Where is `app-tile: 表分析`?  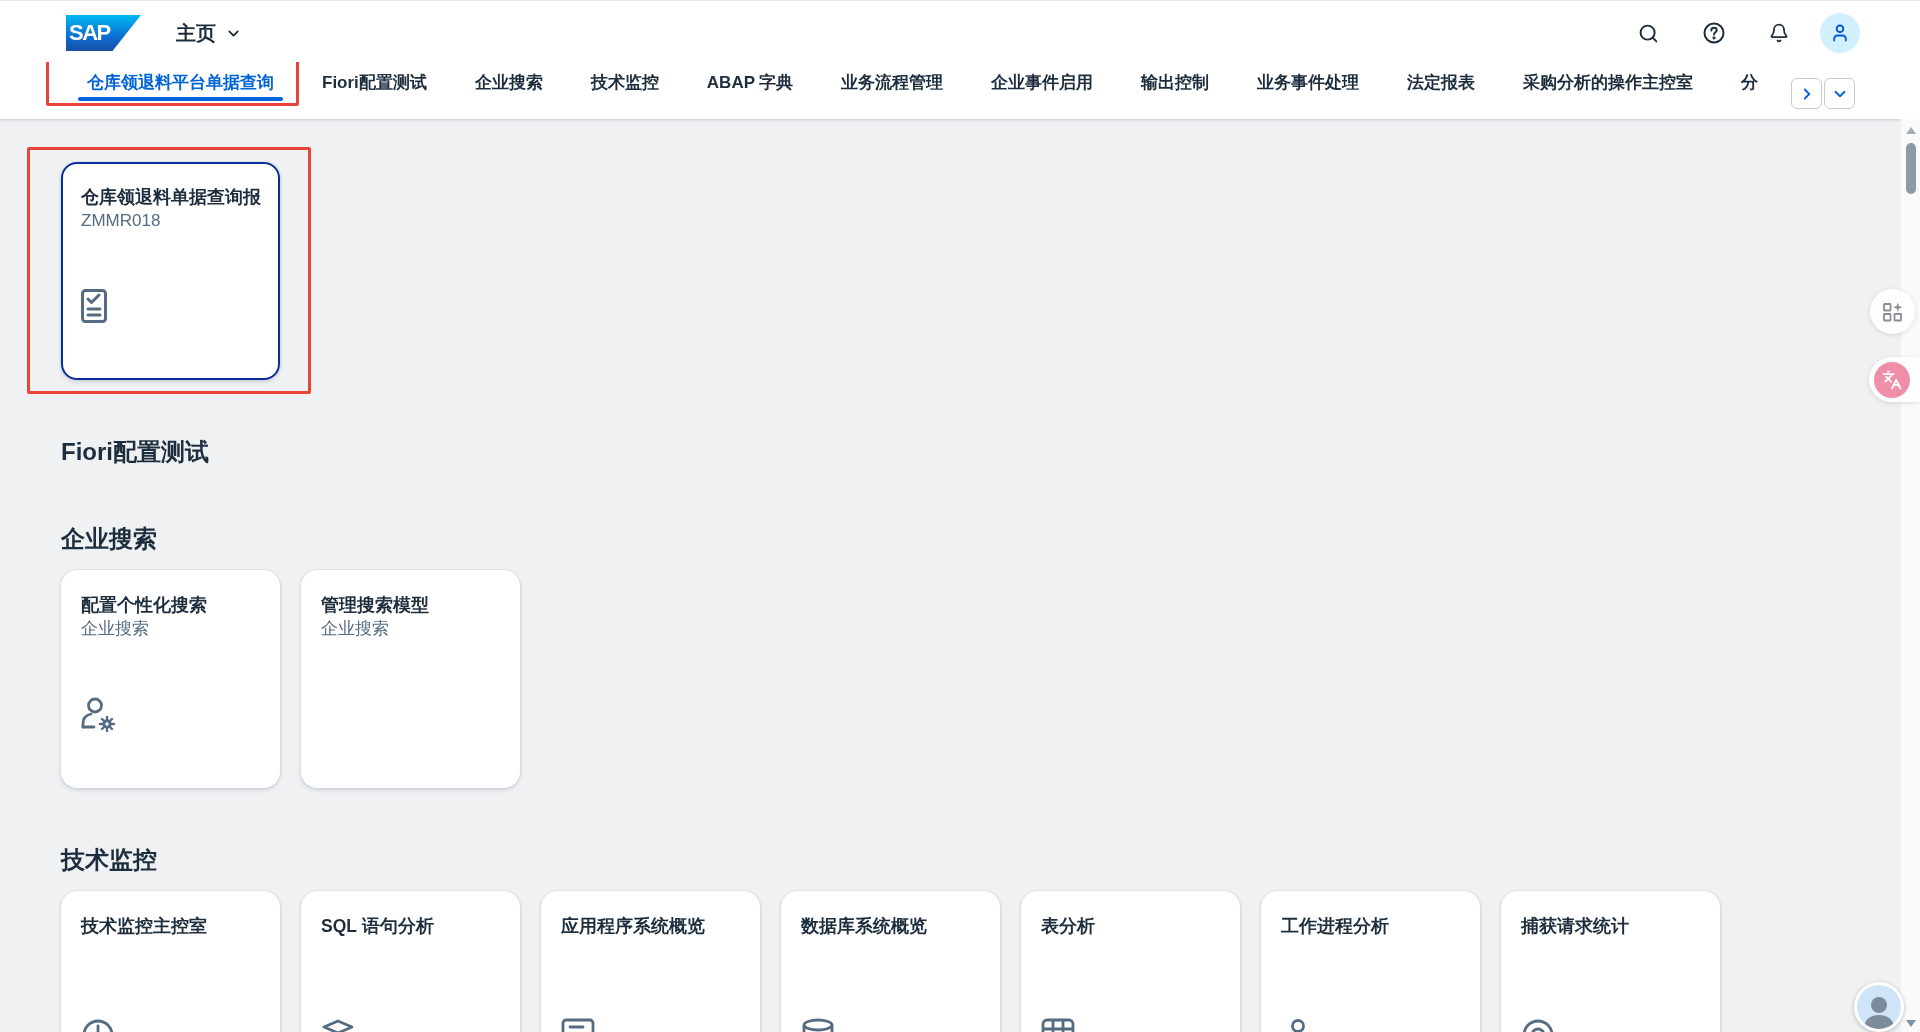
app-tile: 表分析 is located at coordinates (1130, 961).